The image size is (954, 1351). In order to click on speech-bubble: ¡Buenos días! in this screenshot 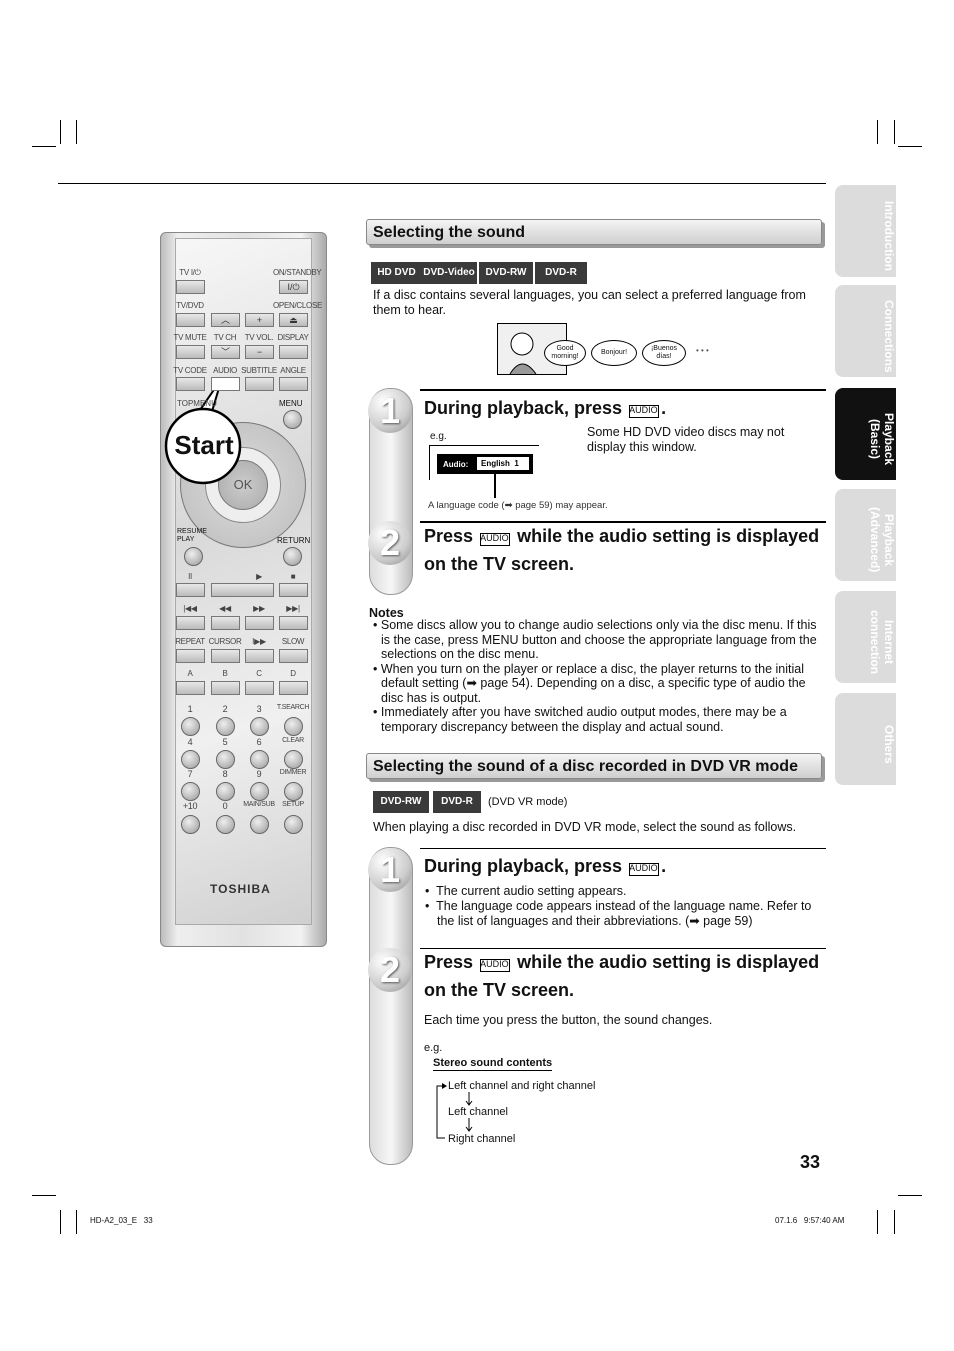, I will do `click(664, 353)`.